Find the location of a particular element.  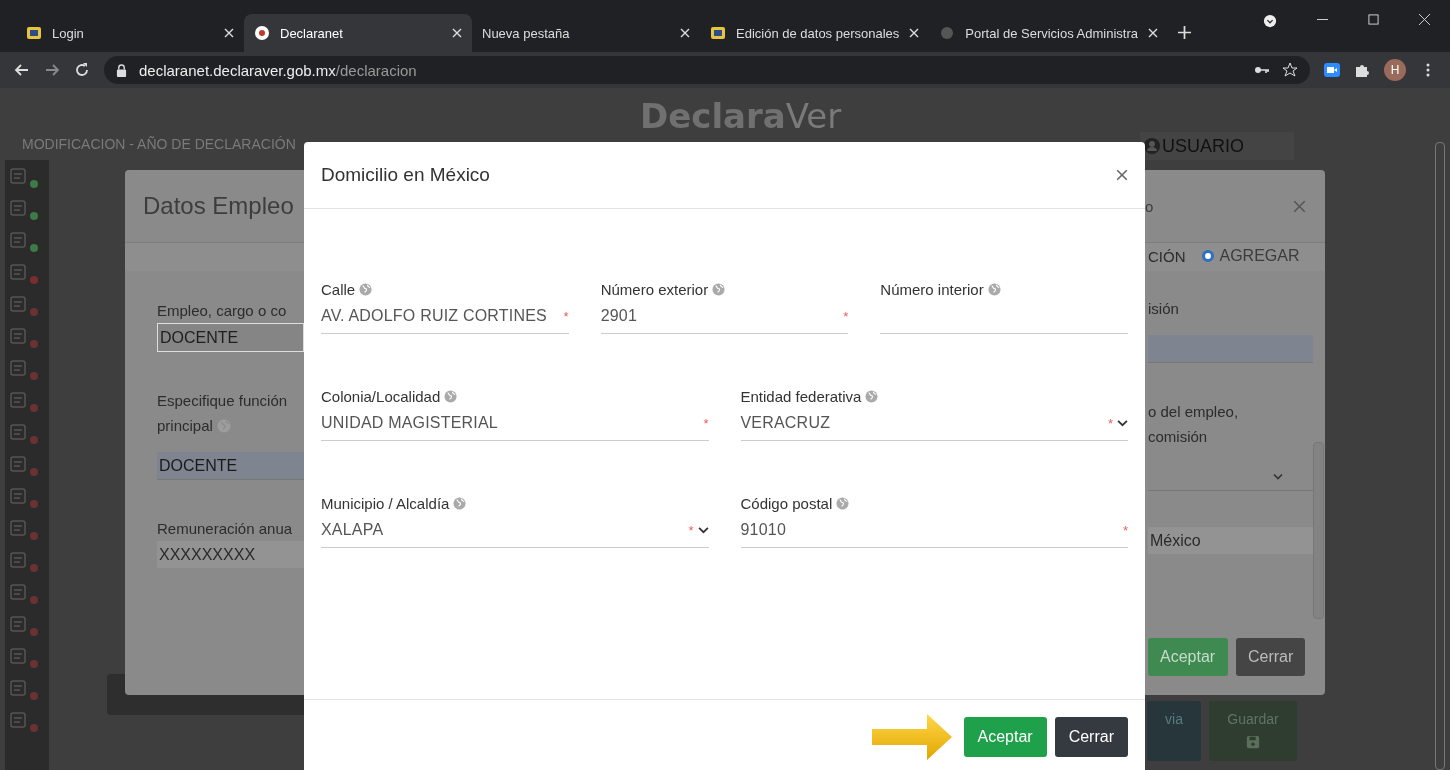

field-label: Número exterior is located at coordinates (654, 289).